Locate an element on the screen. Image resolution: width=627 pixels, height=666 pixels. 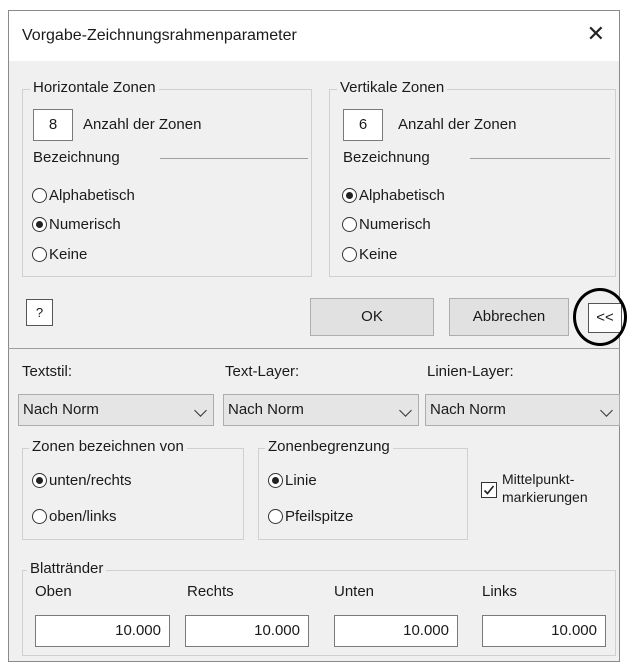
zone-label-from-bottom-right: unten/rechts is located at coordinates (82, 481).